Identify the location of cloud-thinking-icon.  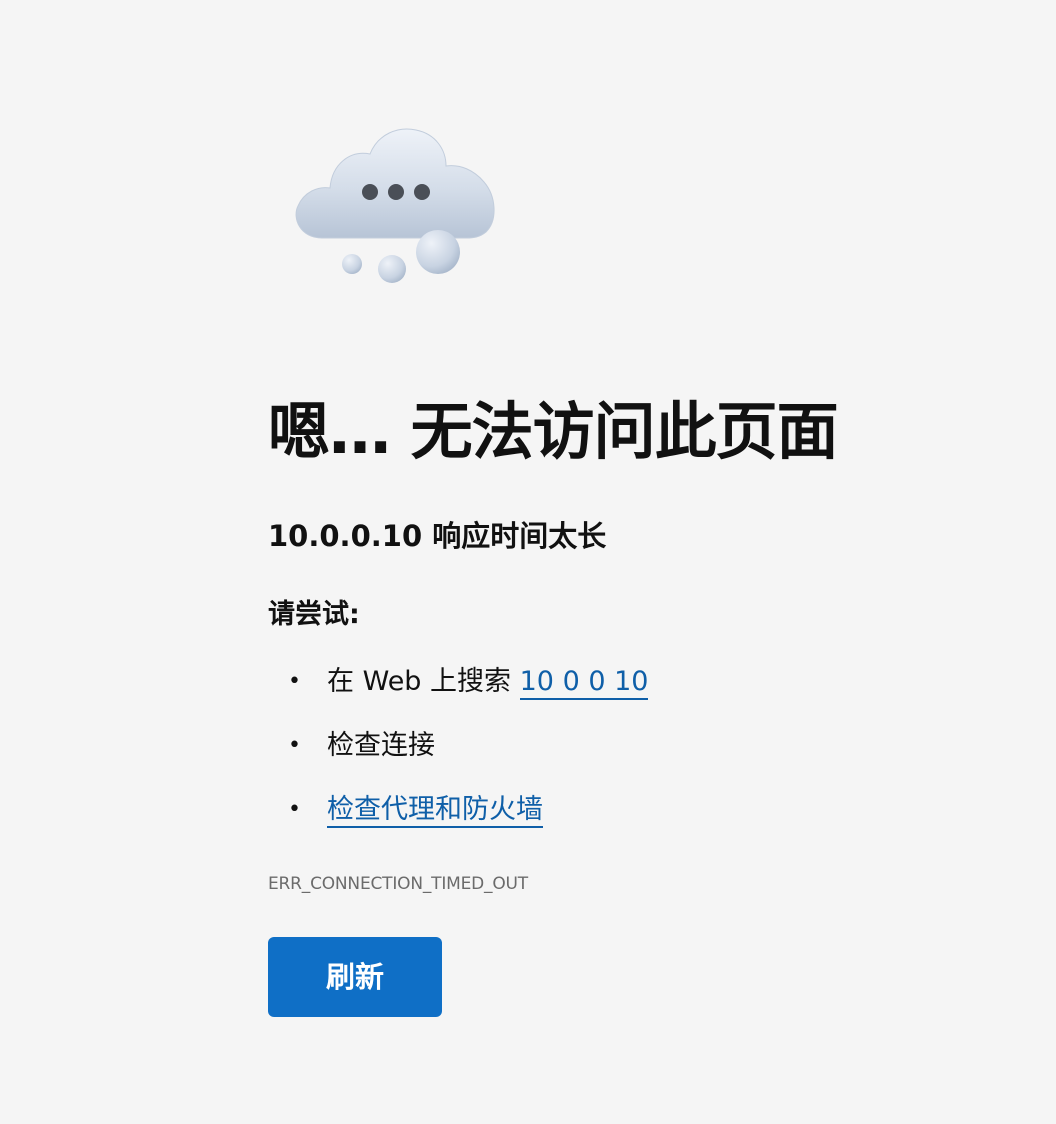
(397, 205).